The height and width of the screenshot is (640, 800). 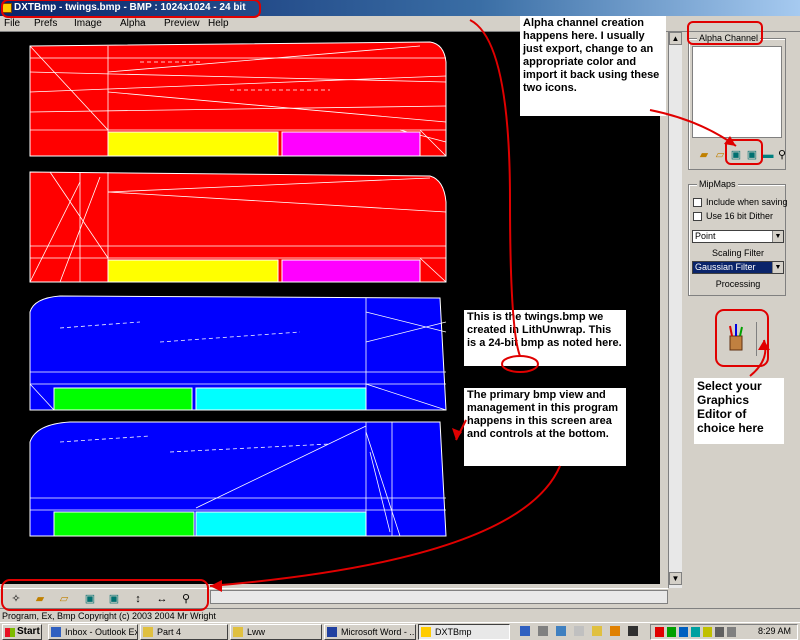 What do you see at coordinates (737, 92) in the screenshot?
I see `alpha-preview` at bounding box center [737, 92].